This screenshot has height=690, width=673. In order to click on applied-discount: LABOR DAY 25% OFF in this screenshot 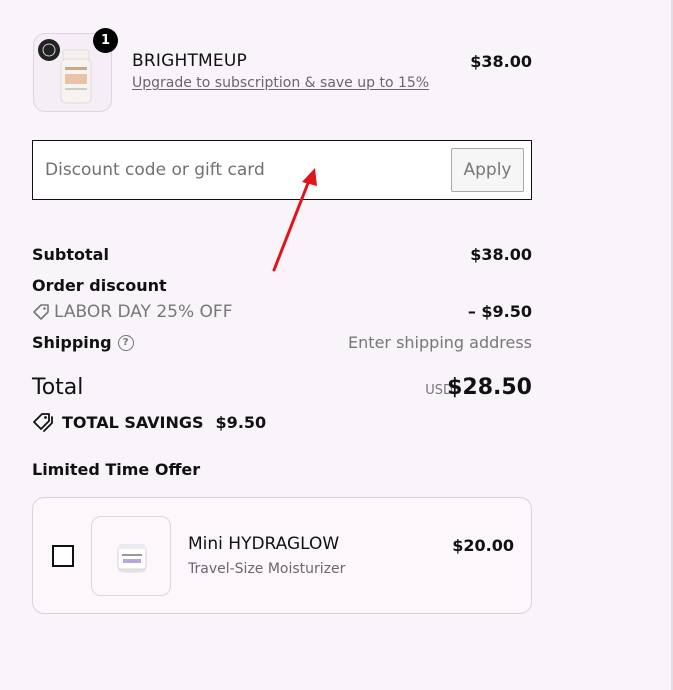, I will do `click(132, 312)`.